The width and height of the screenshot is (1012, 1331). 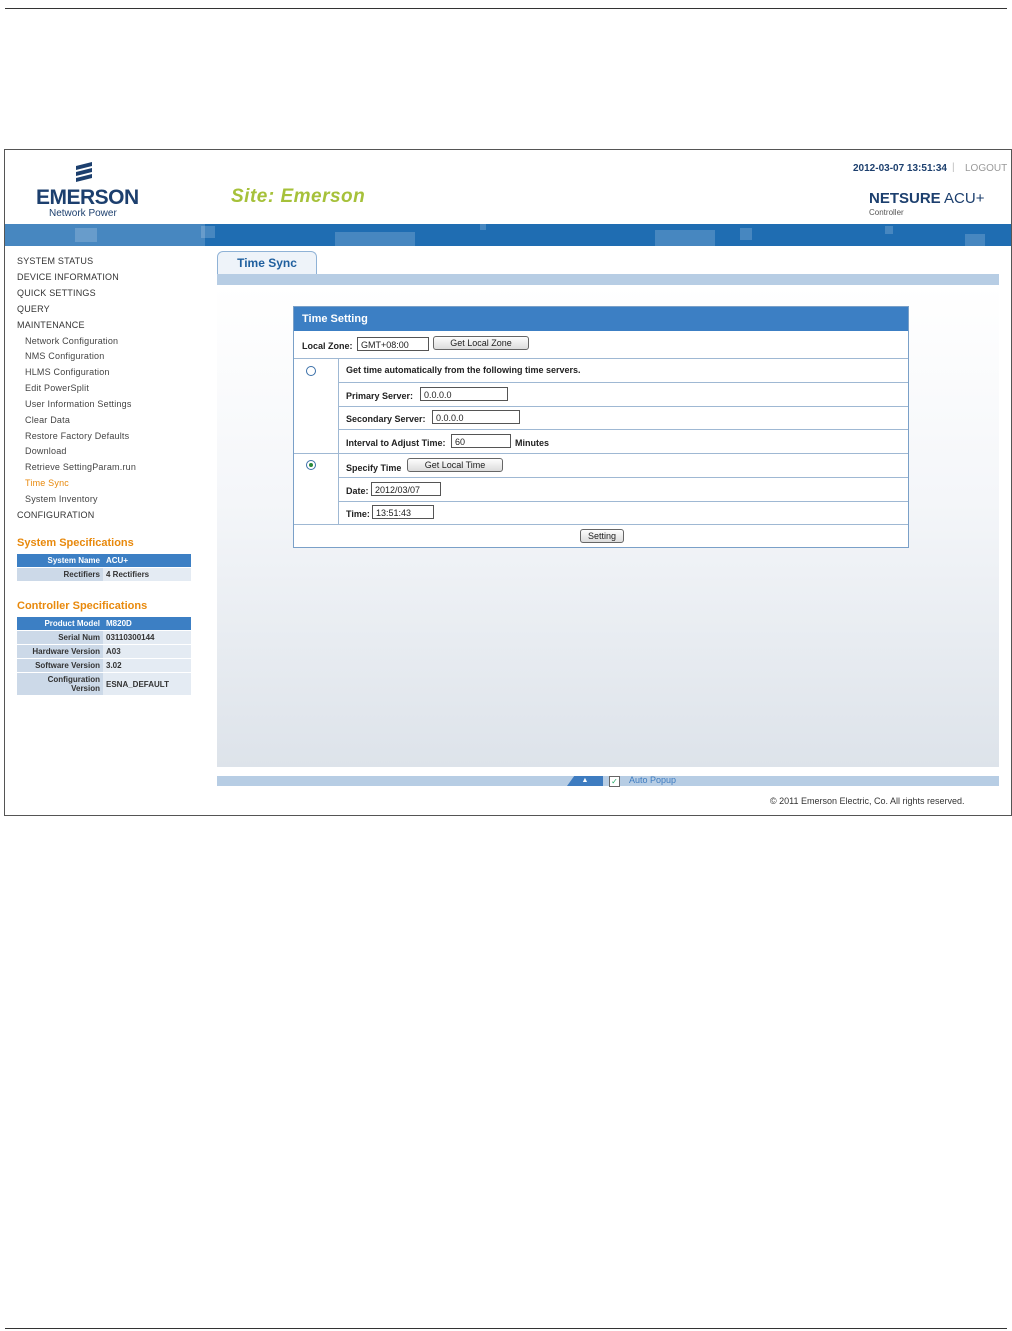 I want to click on table-row: Product Model M820D, so click(x=104, y=624).